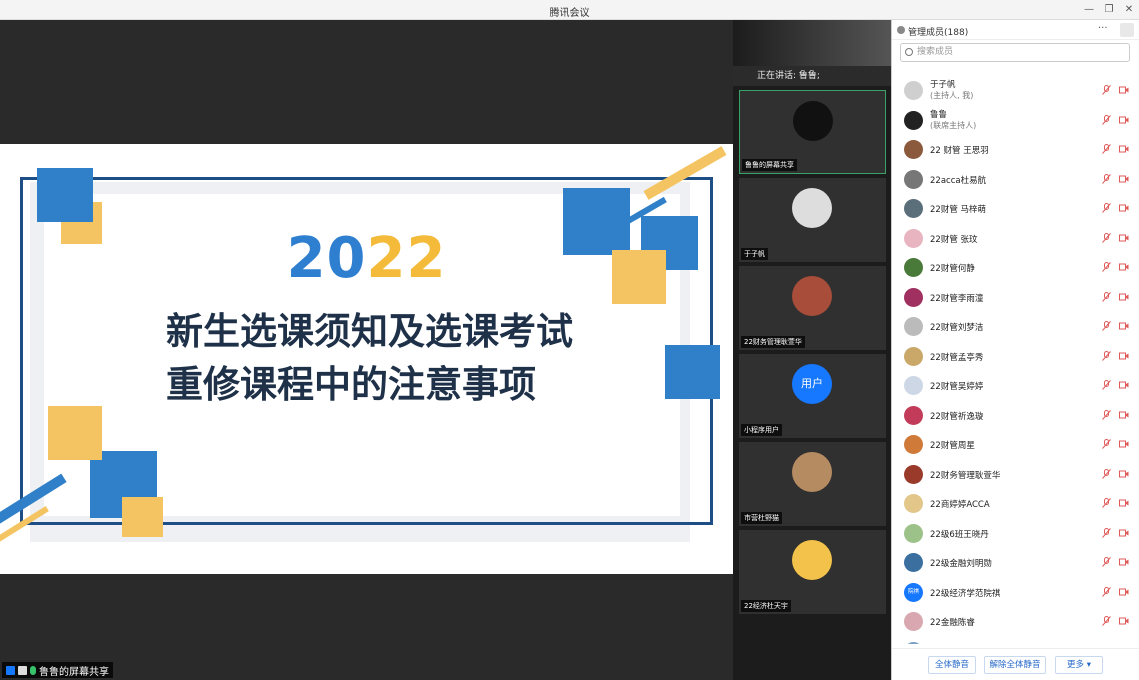 Image resolution: width=1139 pixels, height=680 pixels. Describe the element at coordinates (406, 258) in the screenshot. I see `slide-year-part-b: 22` at that location.